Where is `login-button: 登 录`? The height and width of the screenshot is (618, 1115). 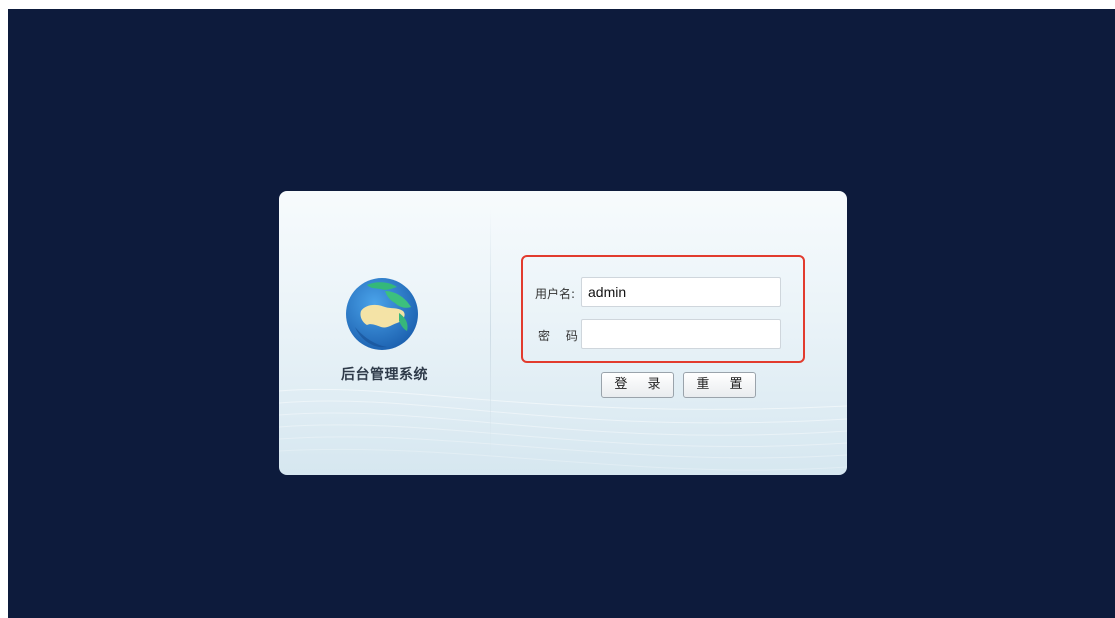
login-button: 登 录 is located at coordinates (637, 385).